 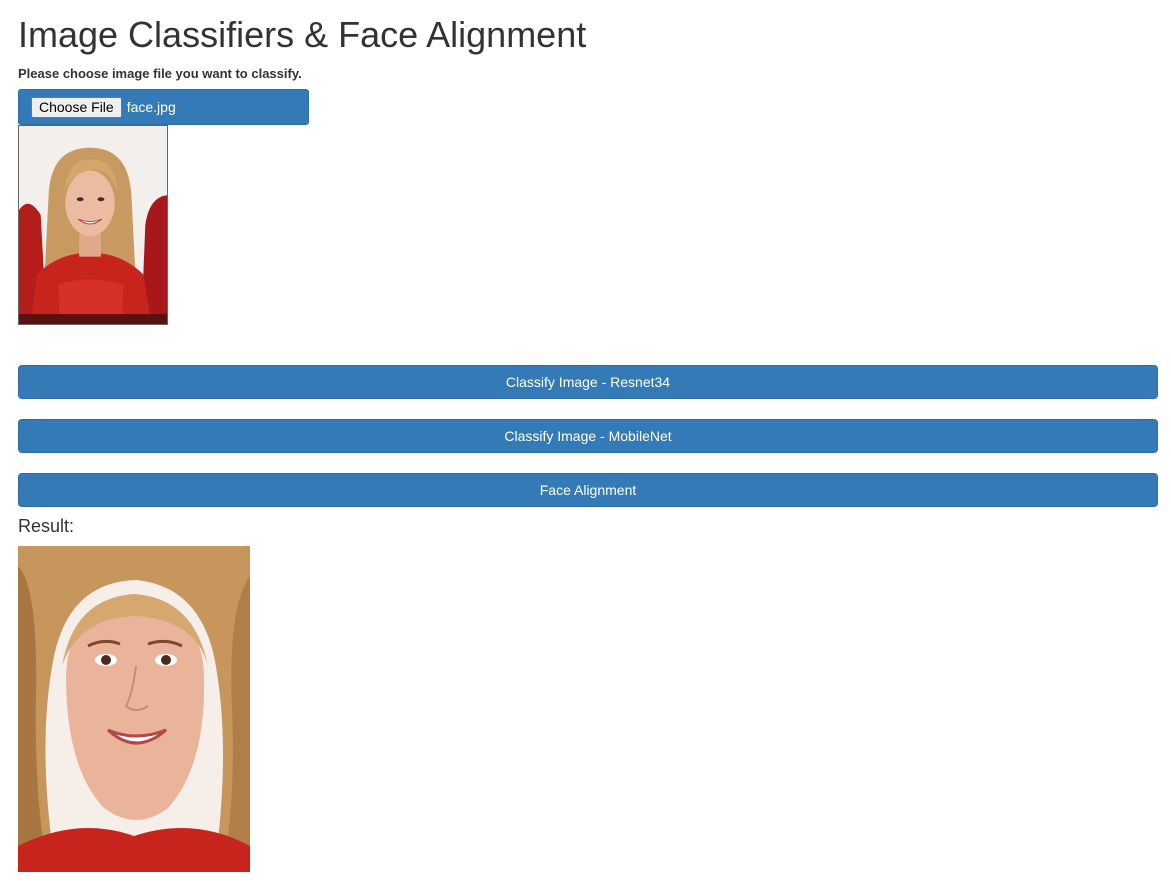 What do you see at coordinates (46, 526) in the screenshot?
I see `result-label: Result:` at bounding box center [46, 526].